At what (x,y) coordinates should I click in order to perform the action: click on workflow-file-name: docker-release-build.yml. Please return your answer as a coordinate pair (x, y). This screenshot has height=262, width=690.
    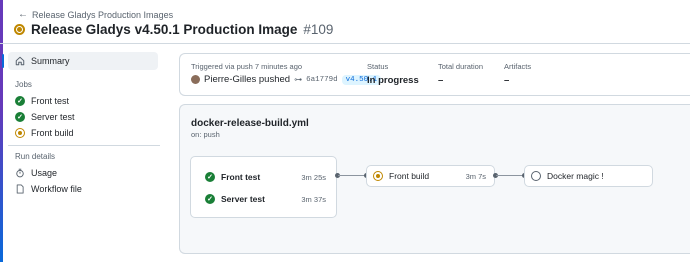
    Looking at the image, I should click on (250, 123).